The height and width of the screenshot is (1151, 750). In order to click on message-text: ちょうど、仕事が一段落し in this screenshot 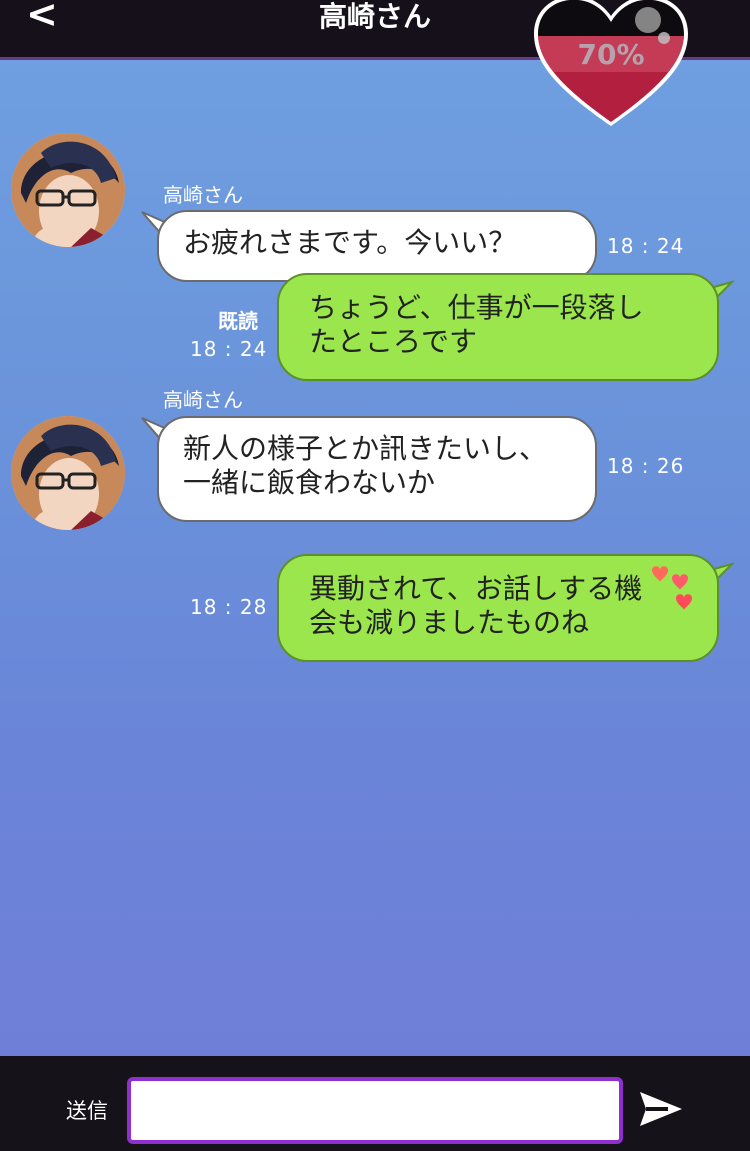, I will do `click(476, 307)`.